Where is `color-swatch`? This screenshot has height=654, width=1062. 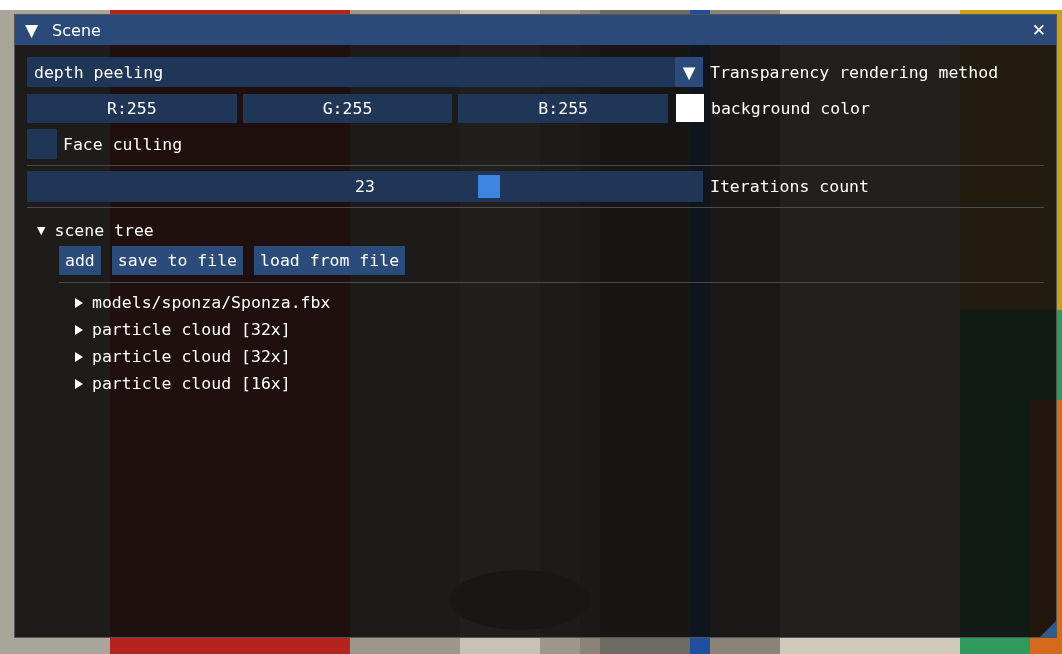
color-swatch is located at coordinates (690, 108).